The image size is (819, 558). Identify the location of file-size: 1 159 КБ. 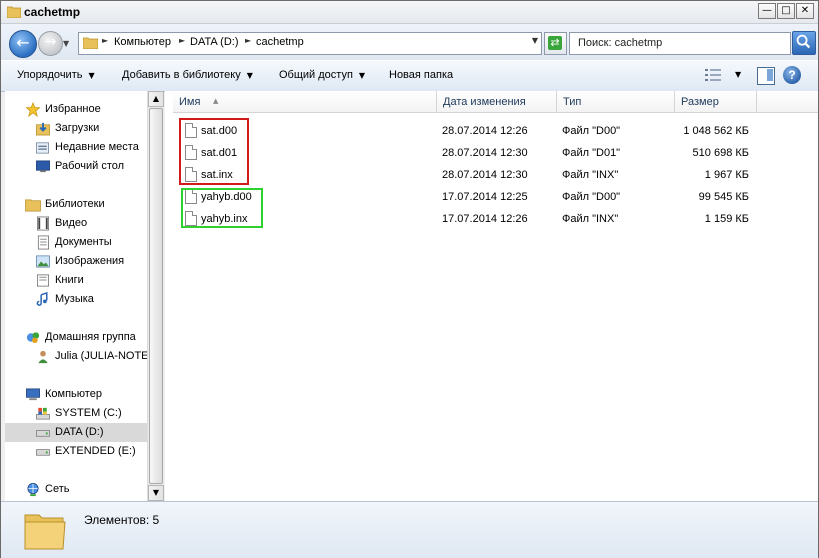
(726, 219).